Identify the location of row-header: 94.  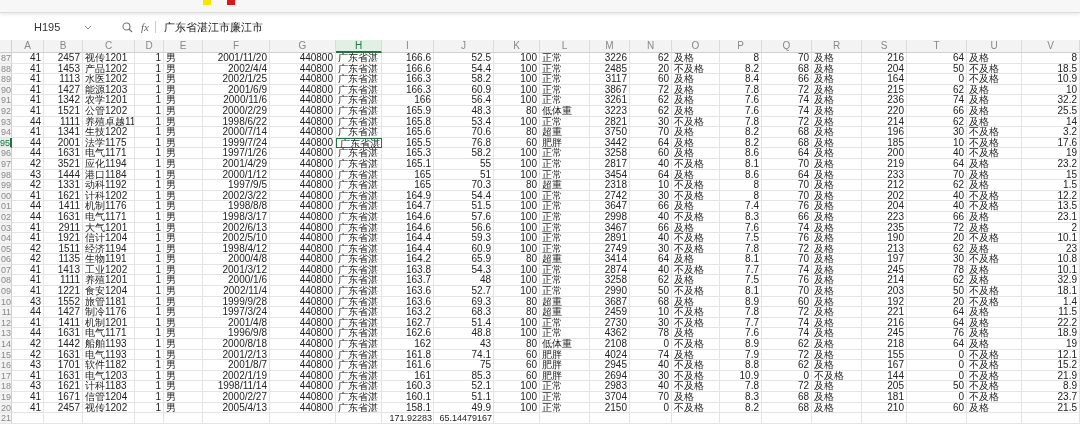
(6, 132).